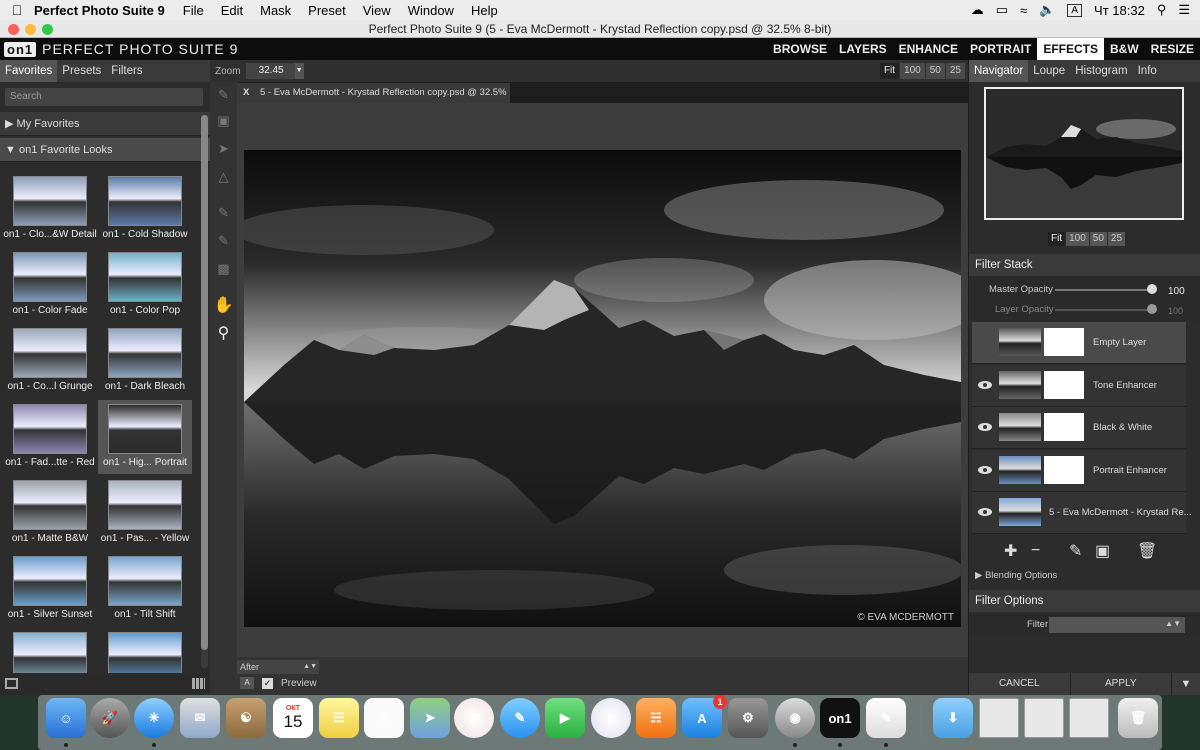  Describe the element at coordinates (145, 513) in the screenshot. I see `look-item: on1 - Pas... - Yellow` at that location.